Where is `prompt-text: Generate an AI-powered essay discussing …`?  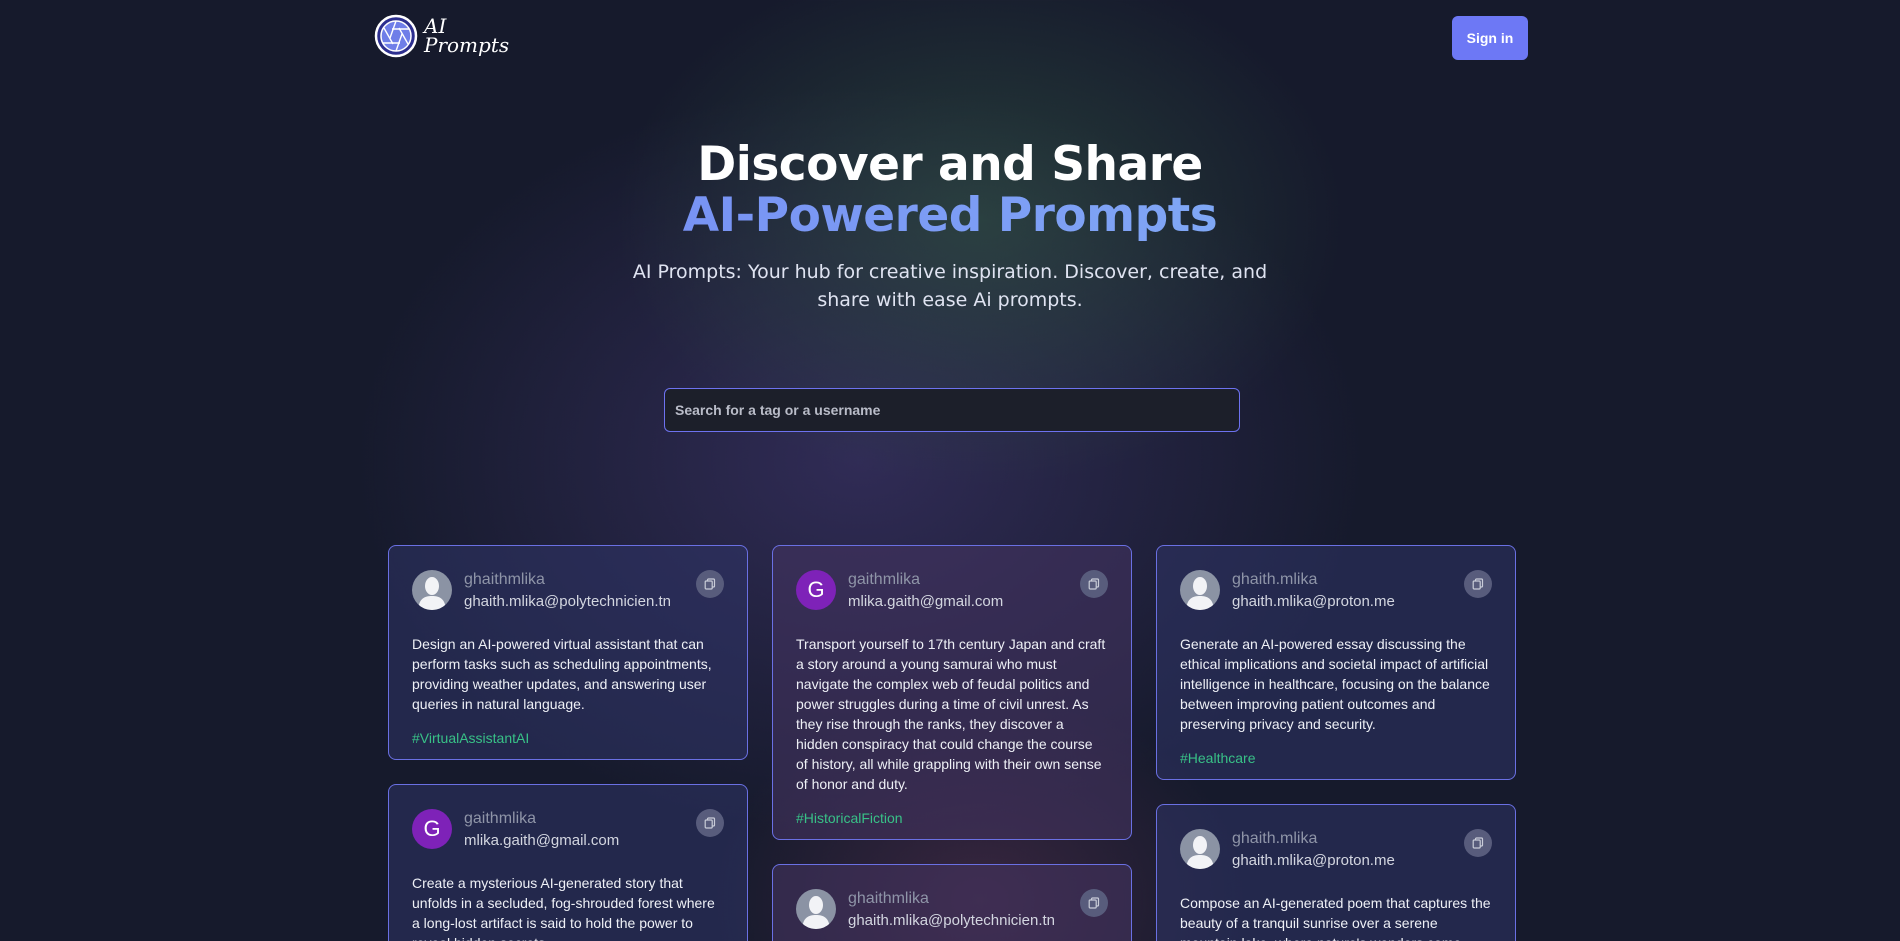 prompt-text: Generate an AI-powered essay discussing … is located at coordinates (1335, 684).